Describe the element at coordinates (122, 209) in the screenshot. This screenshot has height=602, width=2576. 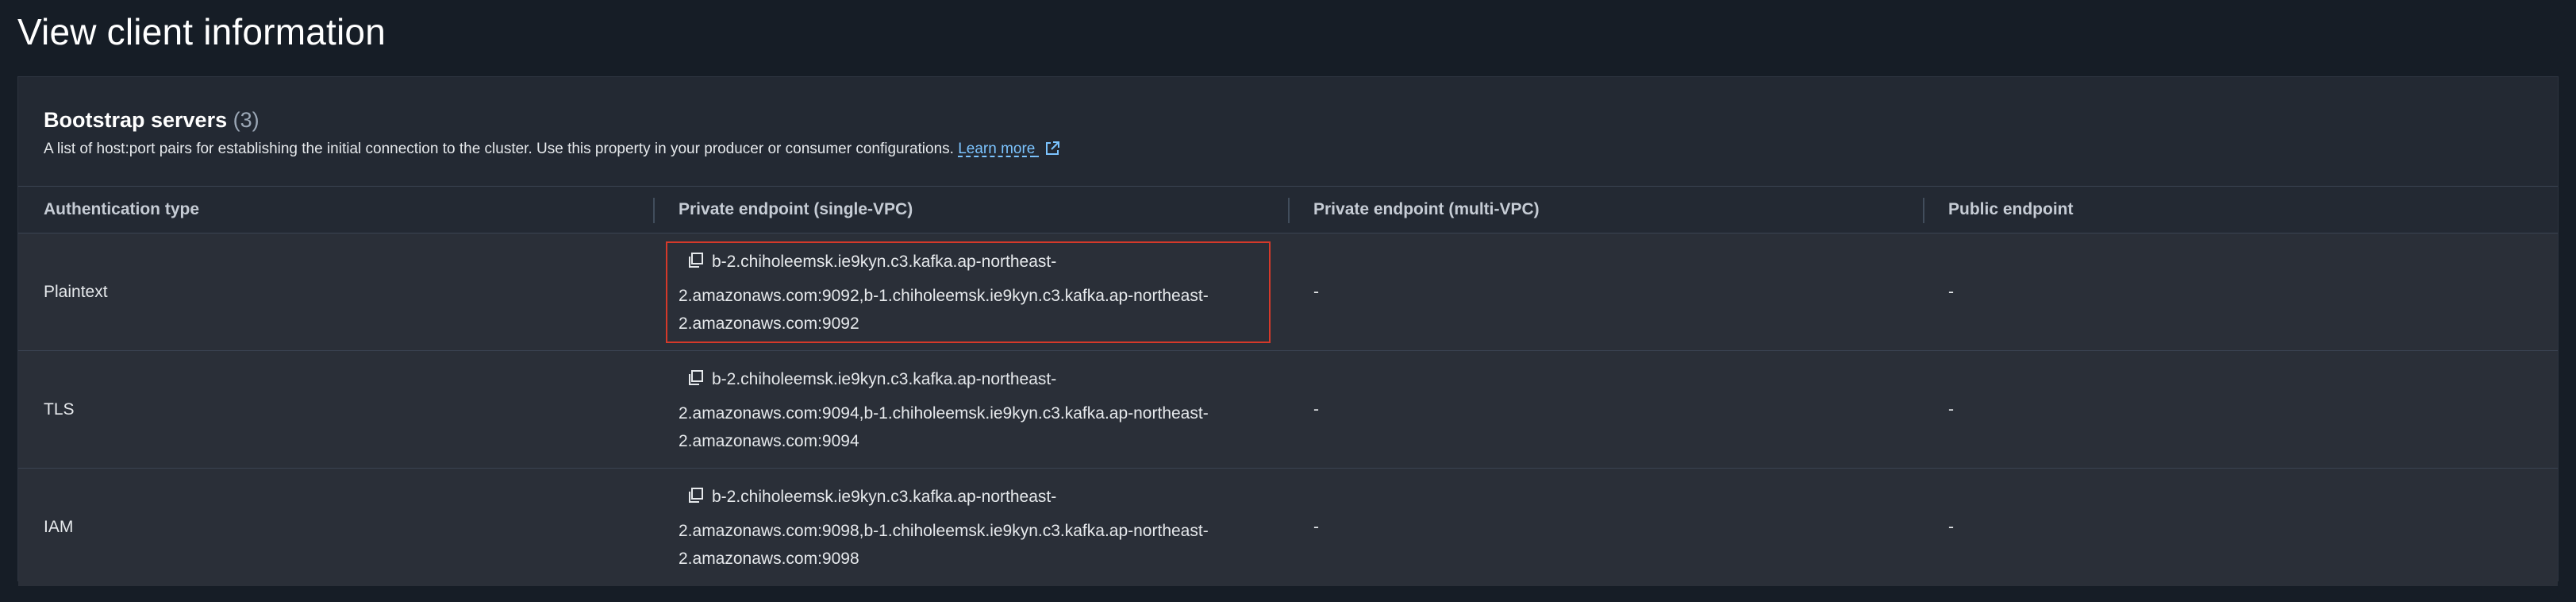
I see `column-header-auth-type: Authentication type` at that location.